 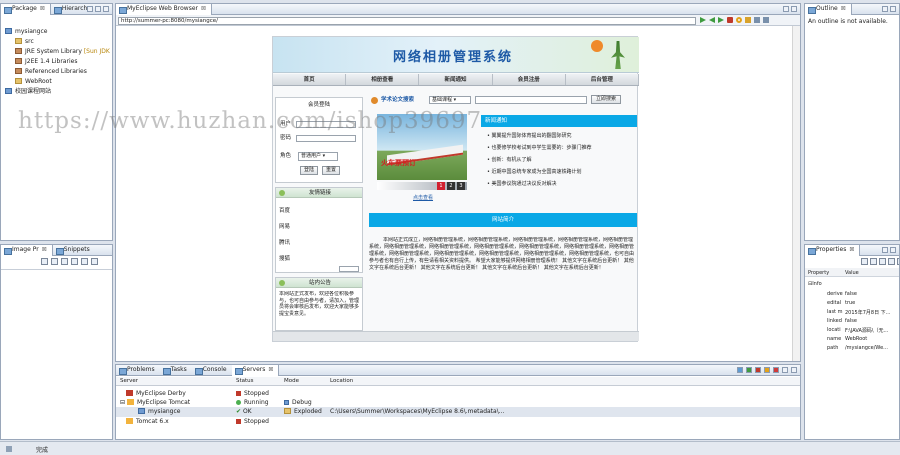 I want to click on search-button: 立即搜索, so click(x=606, y=99).